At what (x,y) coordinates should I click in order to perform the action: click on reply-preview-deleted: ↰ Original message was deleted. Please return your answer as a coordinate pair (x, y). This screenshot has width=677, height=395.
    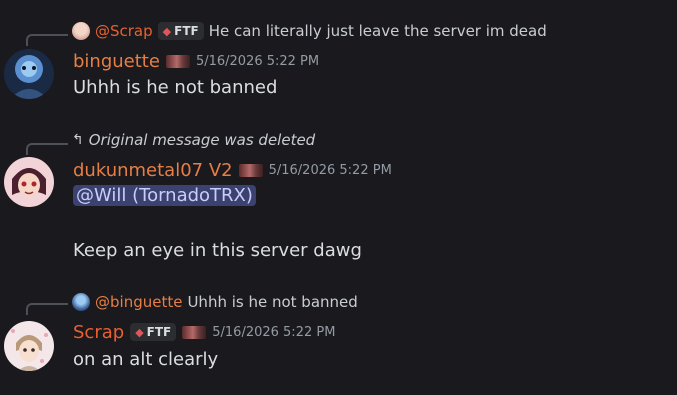
    Looking at the image, I should click on (193, 140).